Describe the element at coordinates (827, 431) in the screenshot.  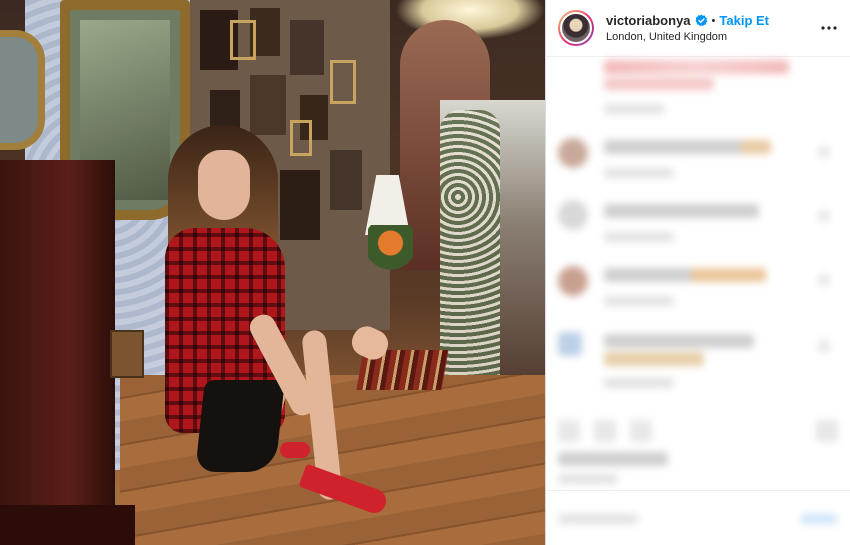
I see `save-icon` at that location.